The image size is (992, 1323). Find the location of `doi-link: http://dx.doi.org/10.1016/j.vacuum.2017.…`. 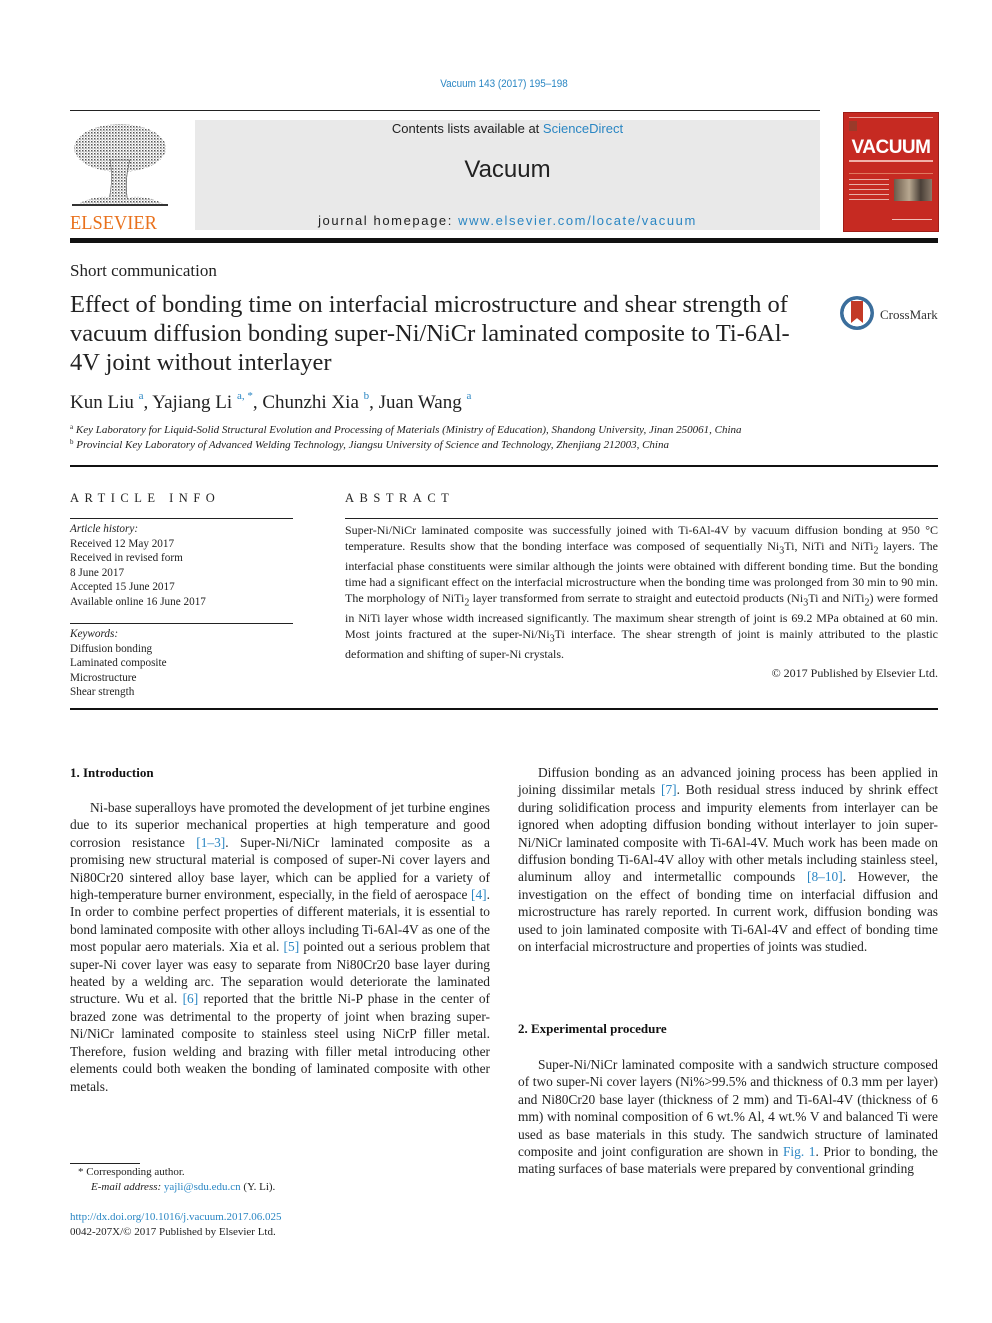

doi-link: http://dx.doi.org/10.1016/j.vacuum.2017.… is located at coordinates (176, 1217).